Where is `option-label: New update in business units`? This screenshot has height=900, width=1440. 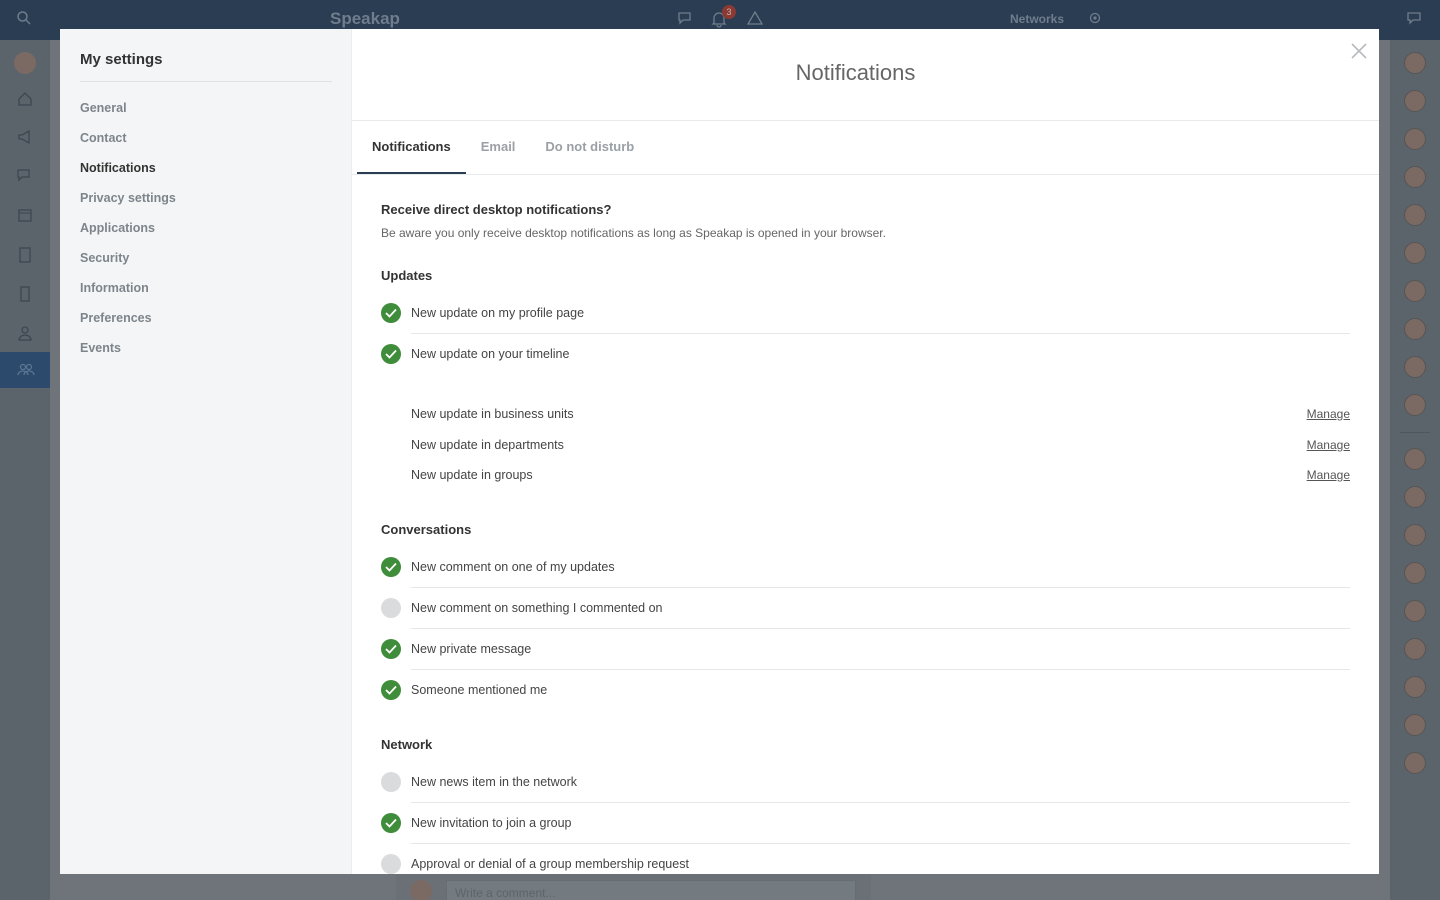 option-label: New update in business units is located at coordinates (492, 414).